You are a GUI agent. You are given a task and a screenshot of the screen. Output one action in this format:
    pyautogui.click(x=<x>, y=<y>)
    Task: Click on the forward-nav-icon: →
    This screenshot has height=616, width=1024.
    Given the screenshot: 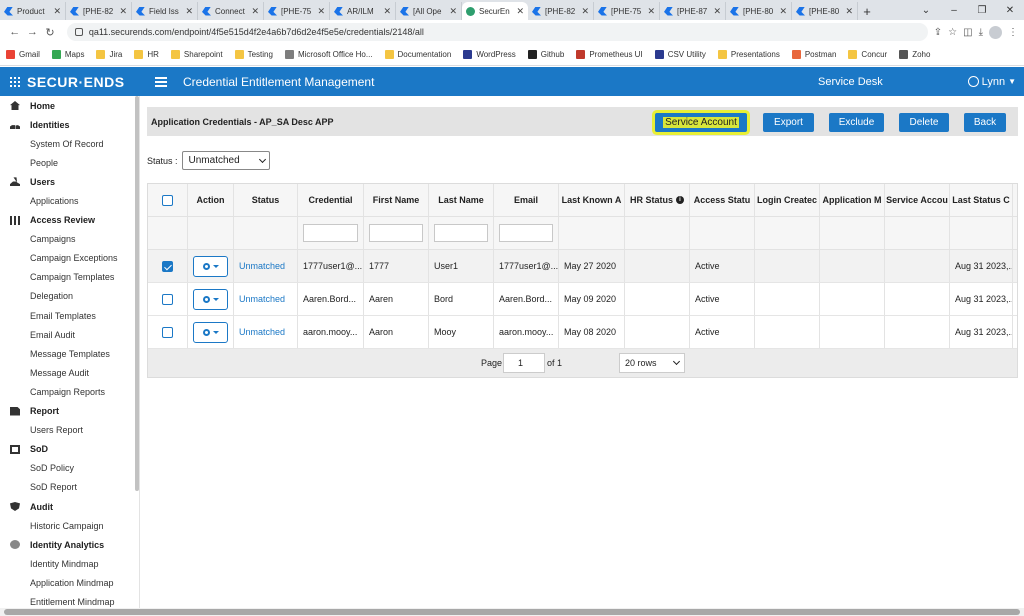 What is the action you would take?
    pyautogui.click(x=33, y=32)
    